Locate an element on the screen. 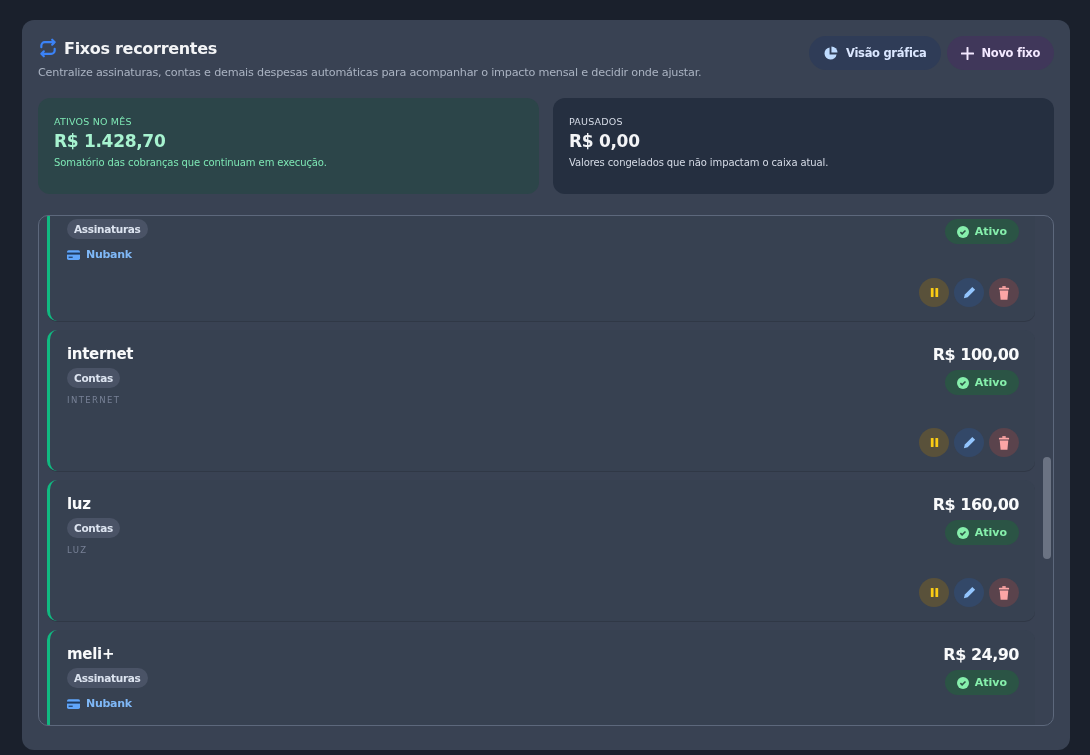 The width and height of the screenshot is (1090, 755). expense-amount: R$ 160,00 is located at coordinates (975, 504).